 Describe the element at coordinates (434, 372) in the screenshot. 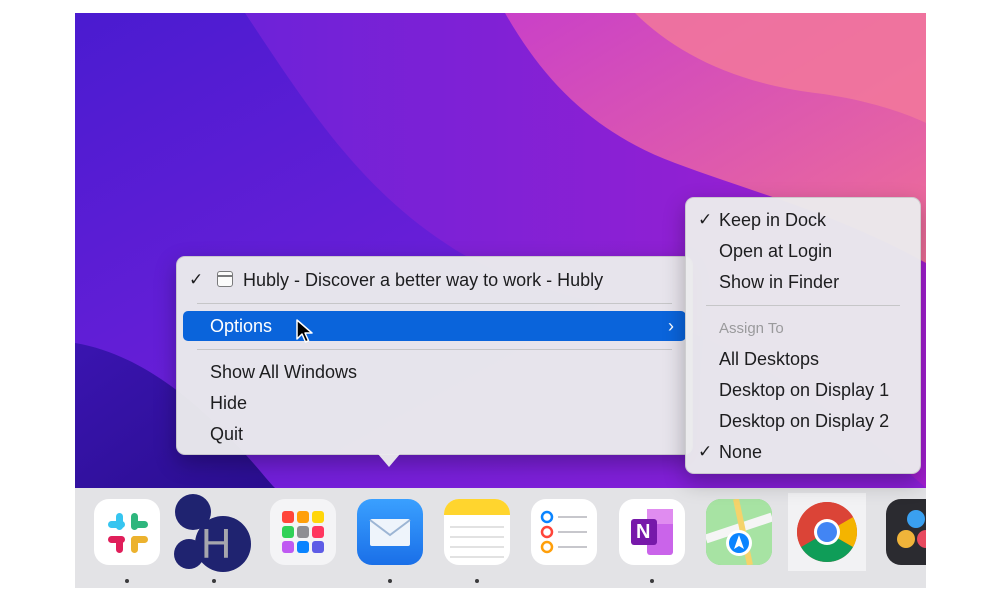

I see `show-all-windows-item: Show All Windows` at that location.